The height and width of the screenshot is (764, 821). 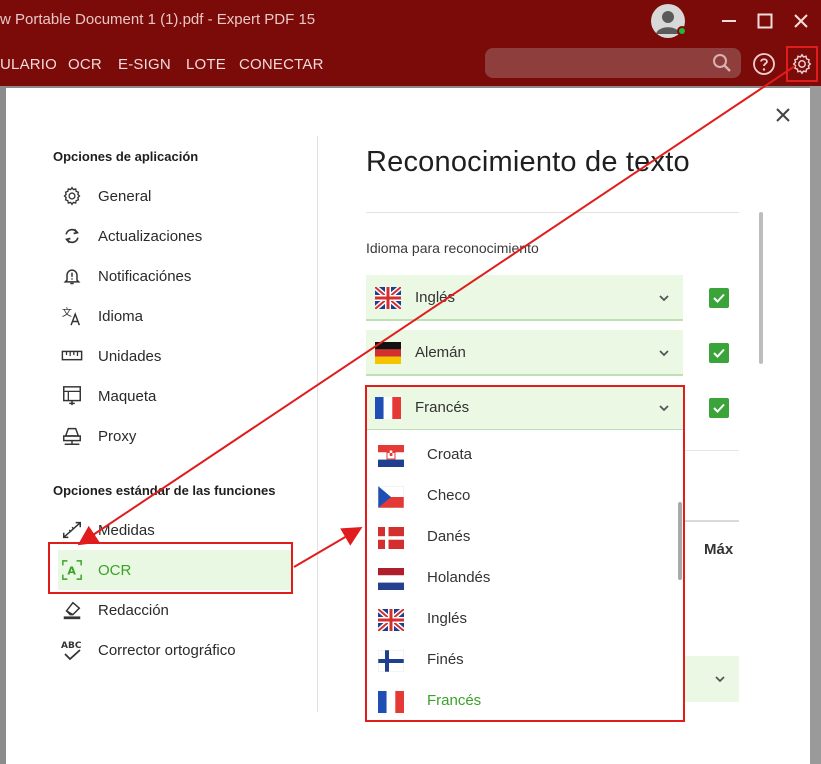 I want to click on menu-esign: E-SIGN, so click(x=144, y=64).